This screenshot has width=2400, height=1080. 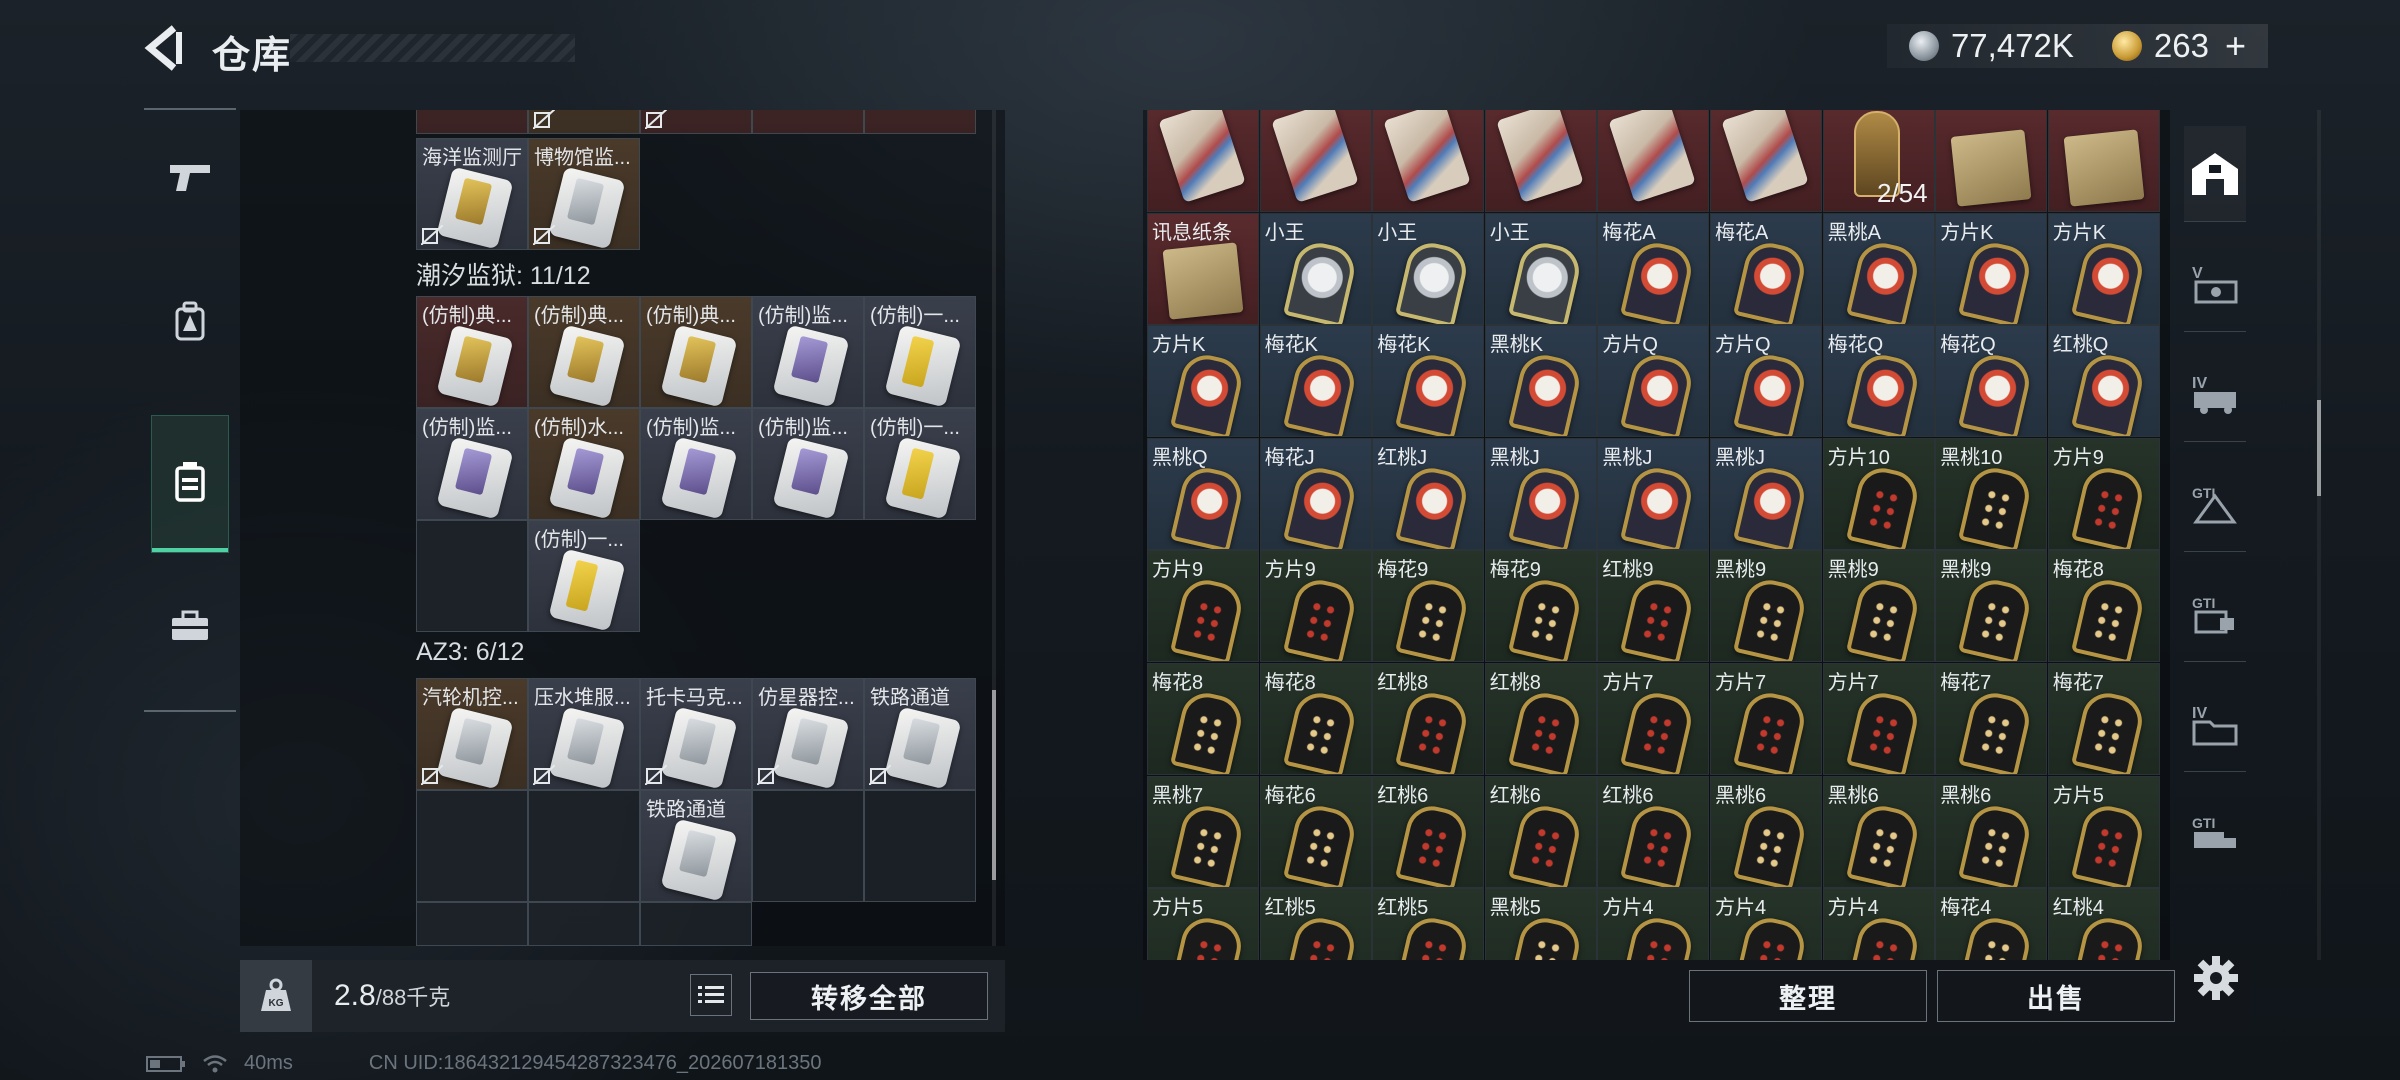 I want to click on inventory-scroll-thumb, so click(x=2319, y=448).